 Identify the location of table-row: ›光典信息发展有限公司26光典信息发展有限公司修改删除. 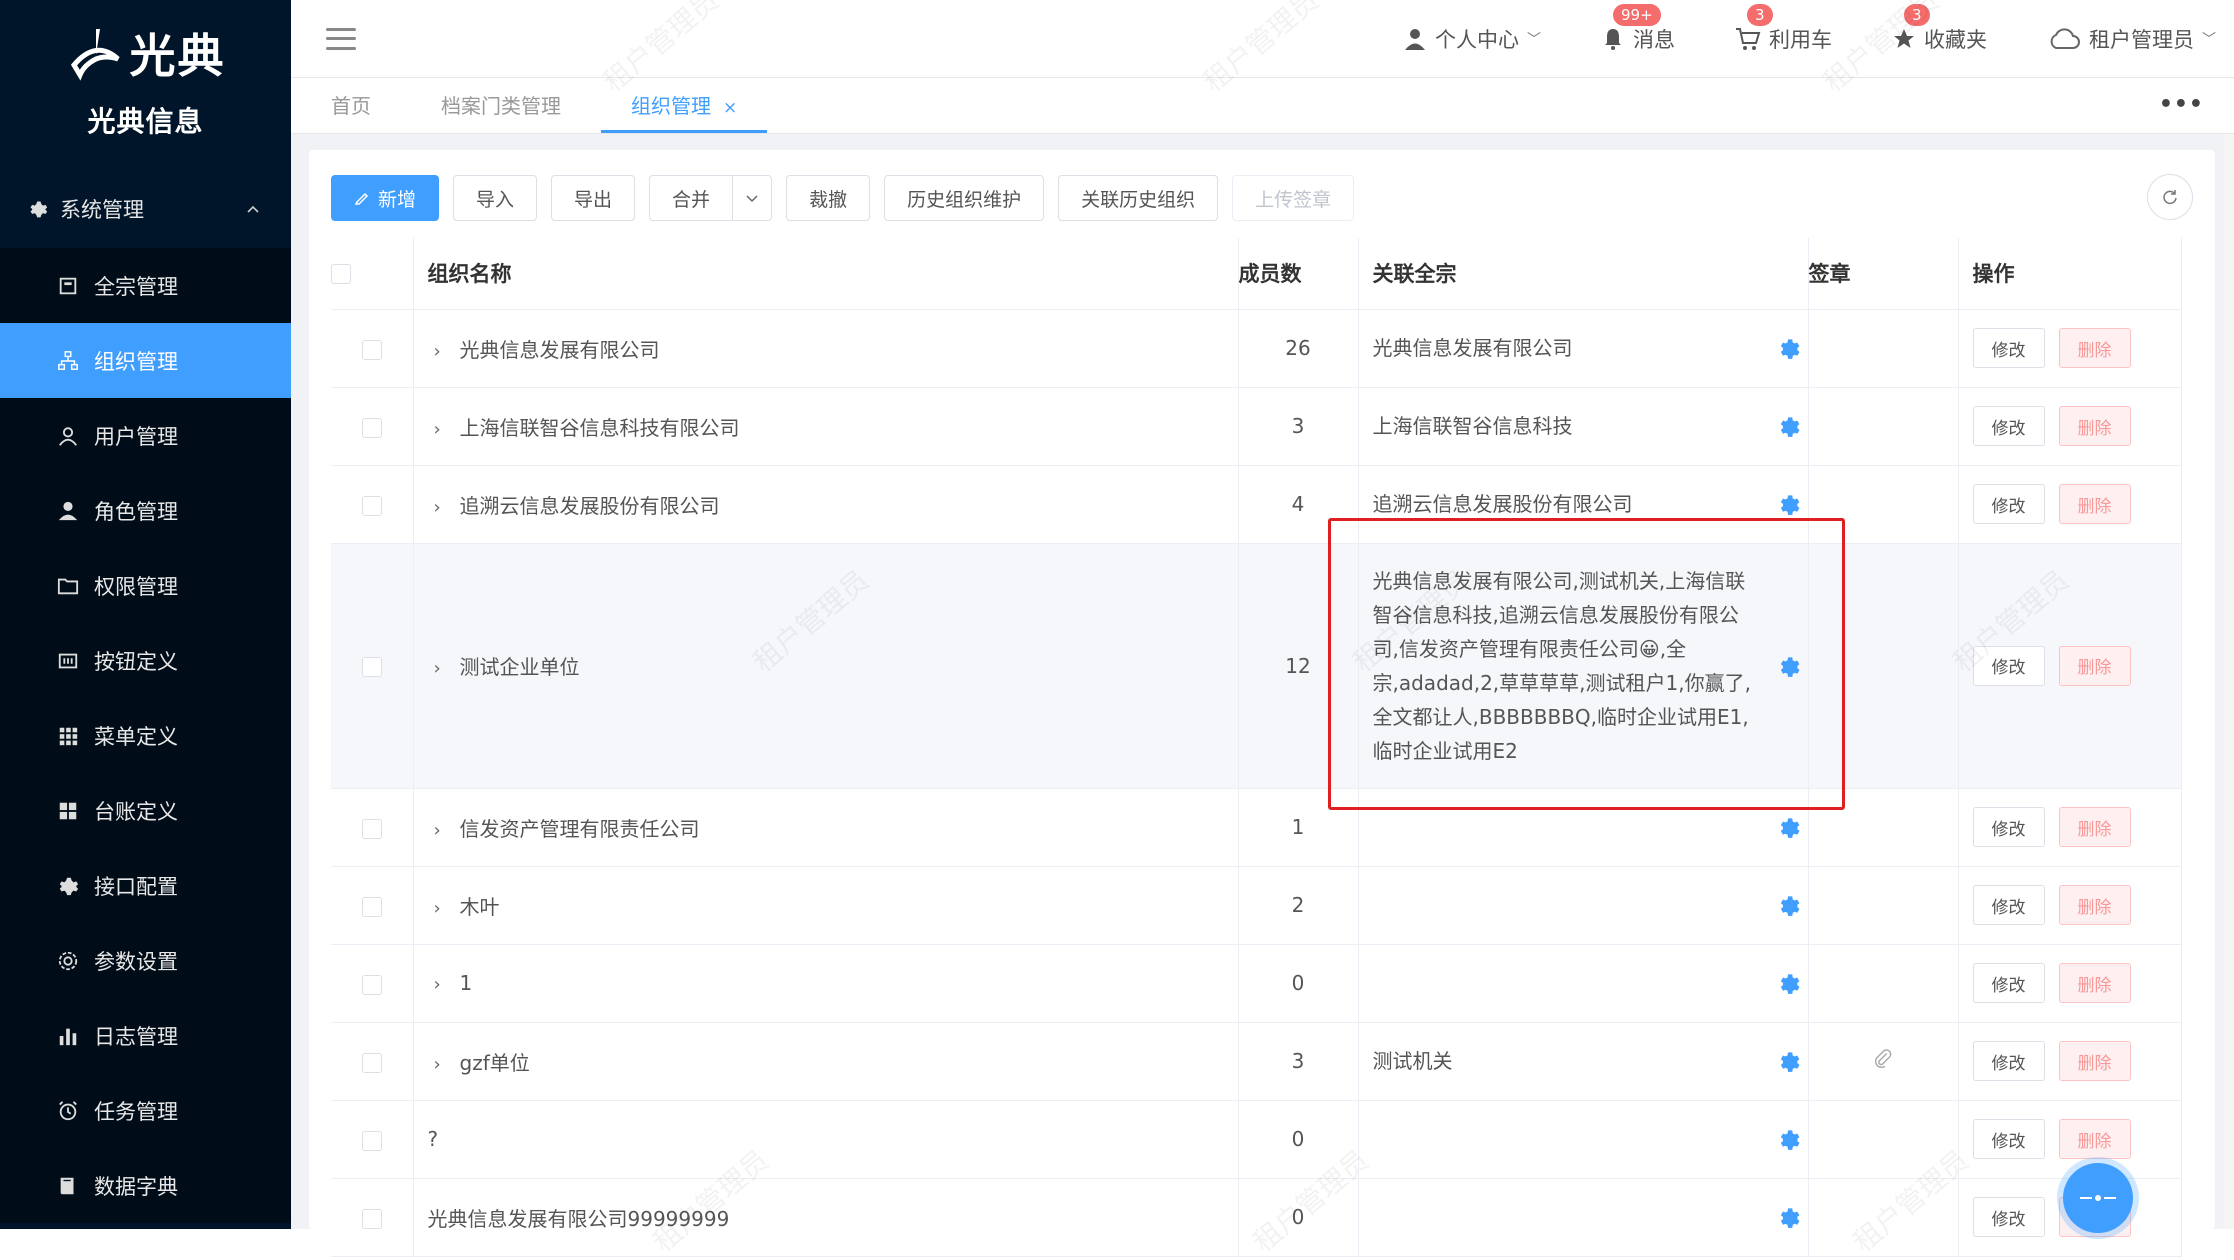
(1256, 348).